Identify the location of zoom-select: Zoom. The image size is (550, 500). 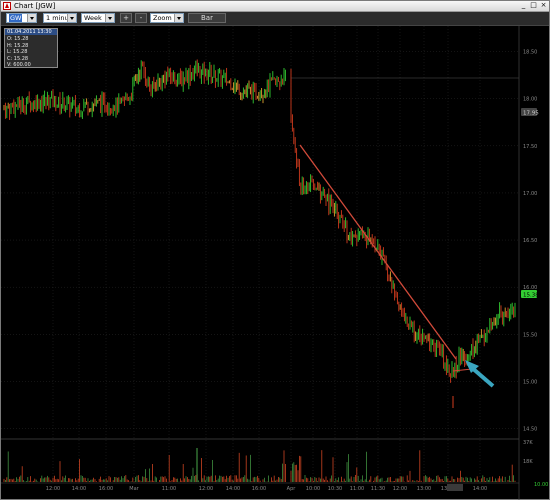
(167, 18).